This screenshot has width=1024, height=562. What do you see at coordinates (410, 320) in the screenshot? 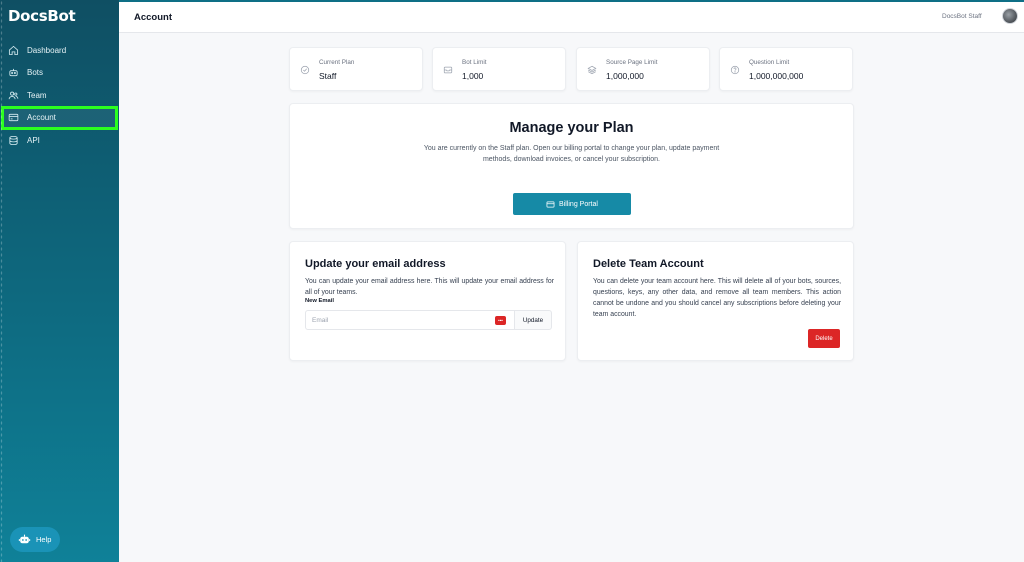
I see `email-field` at bounding box center [410, 320].